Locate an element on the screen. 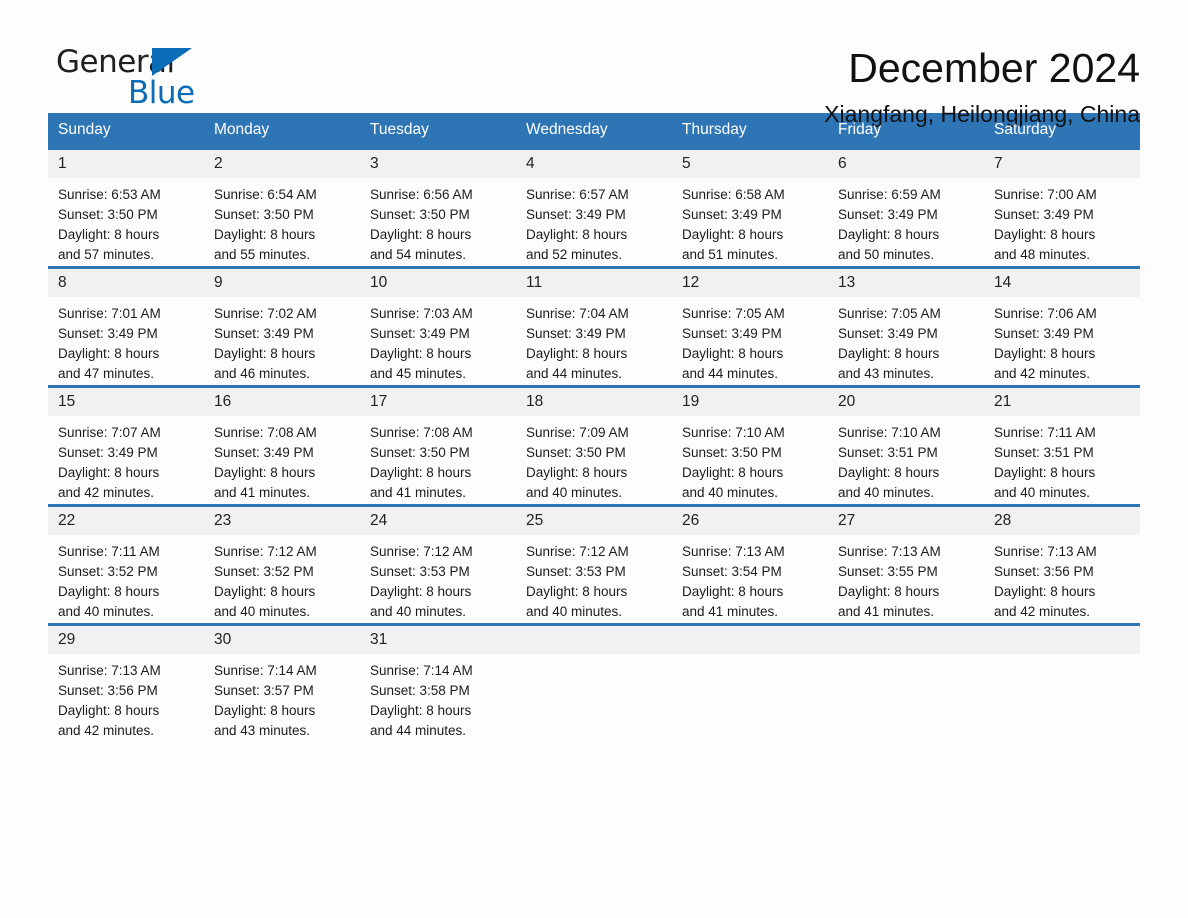 Image resolution: width=1188 pixels, height=918 pixels. day-number: 30 is located at coordinates (282, 640).